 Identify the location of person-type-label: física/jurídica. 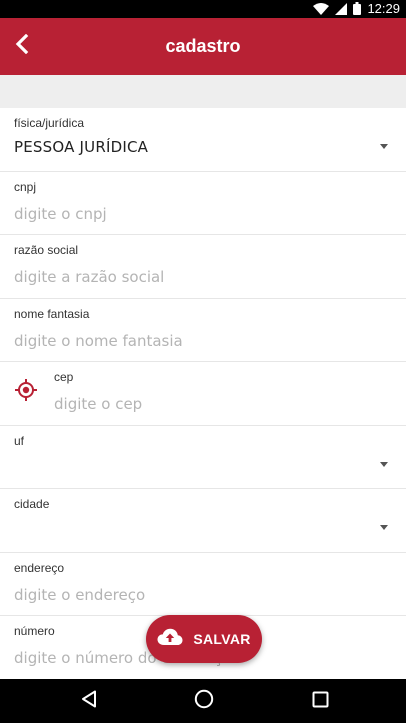
(49, 123).